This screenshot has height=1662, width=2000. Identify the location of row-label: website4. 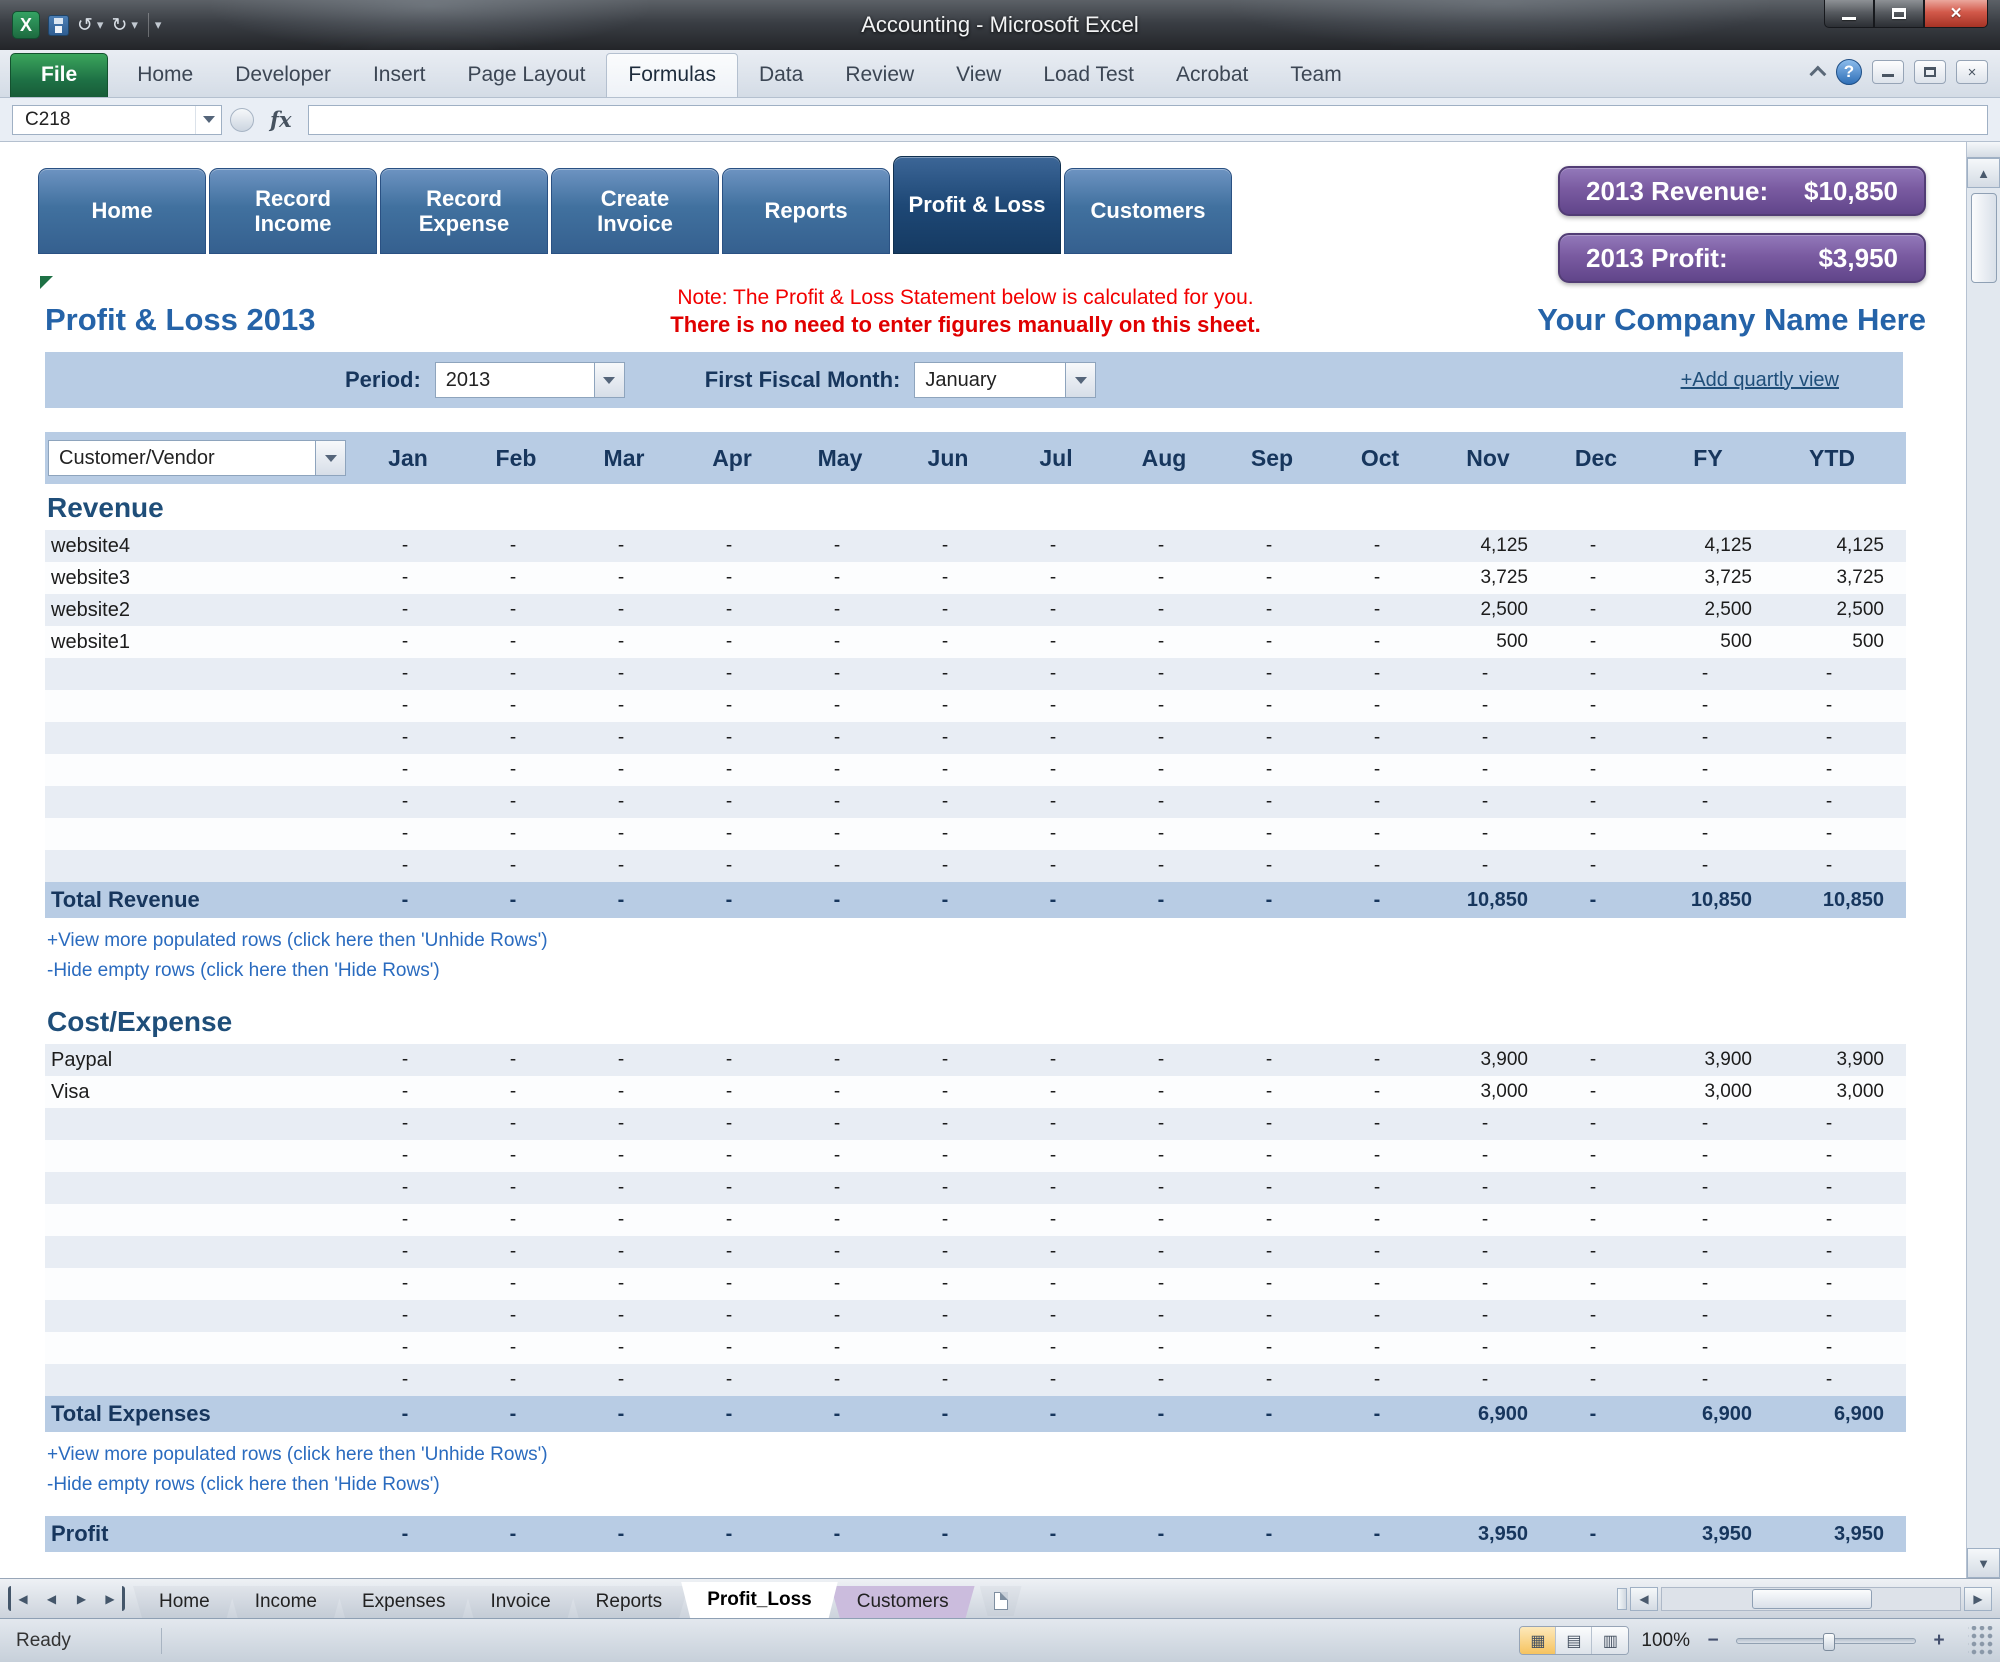
(199, 546).